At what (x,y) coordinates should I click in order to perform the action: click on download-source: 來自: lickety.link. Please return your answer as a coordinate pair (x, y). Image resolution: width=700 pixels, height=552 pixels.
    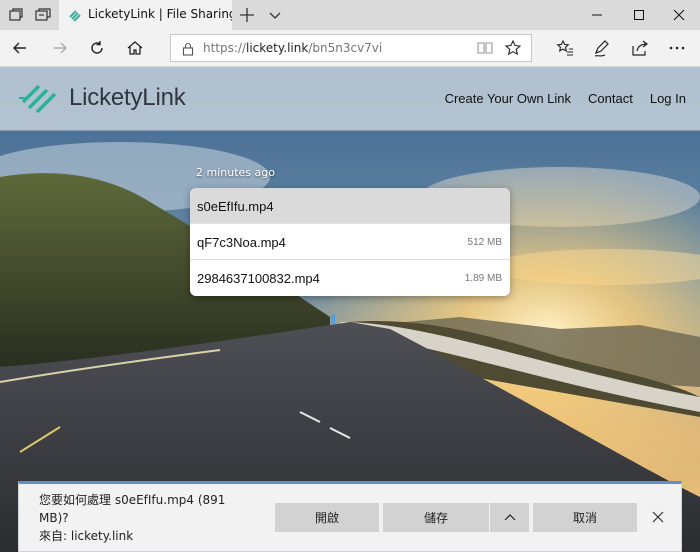
    Looking at the image, I should click on (86, 536).